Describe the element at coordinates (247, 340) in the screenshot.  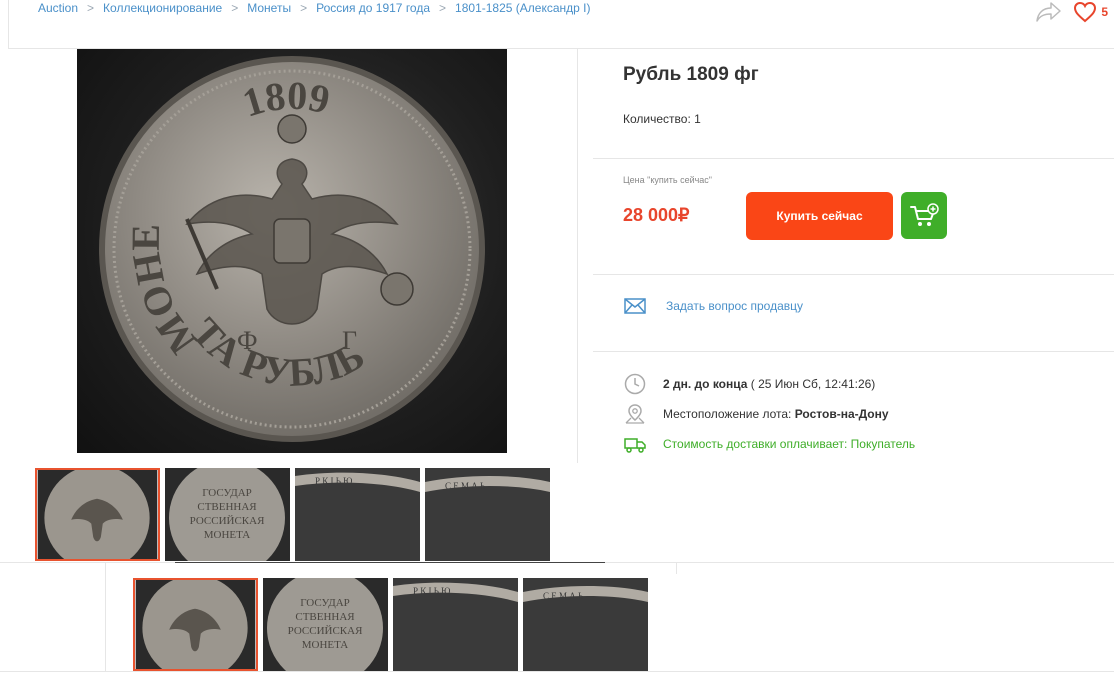
I see `mint-mark-f: Ф` at that location.